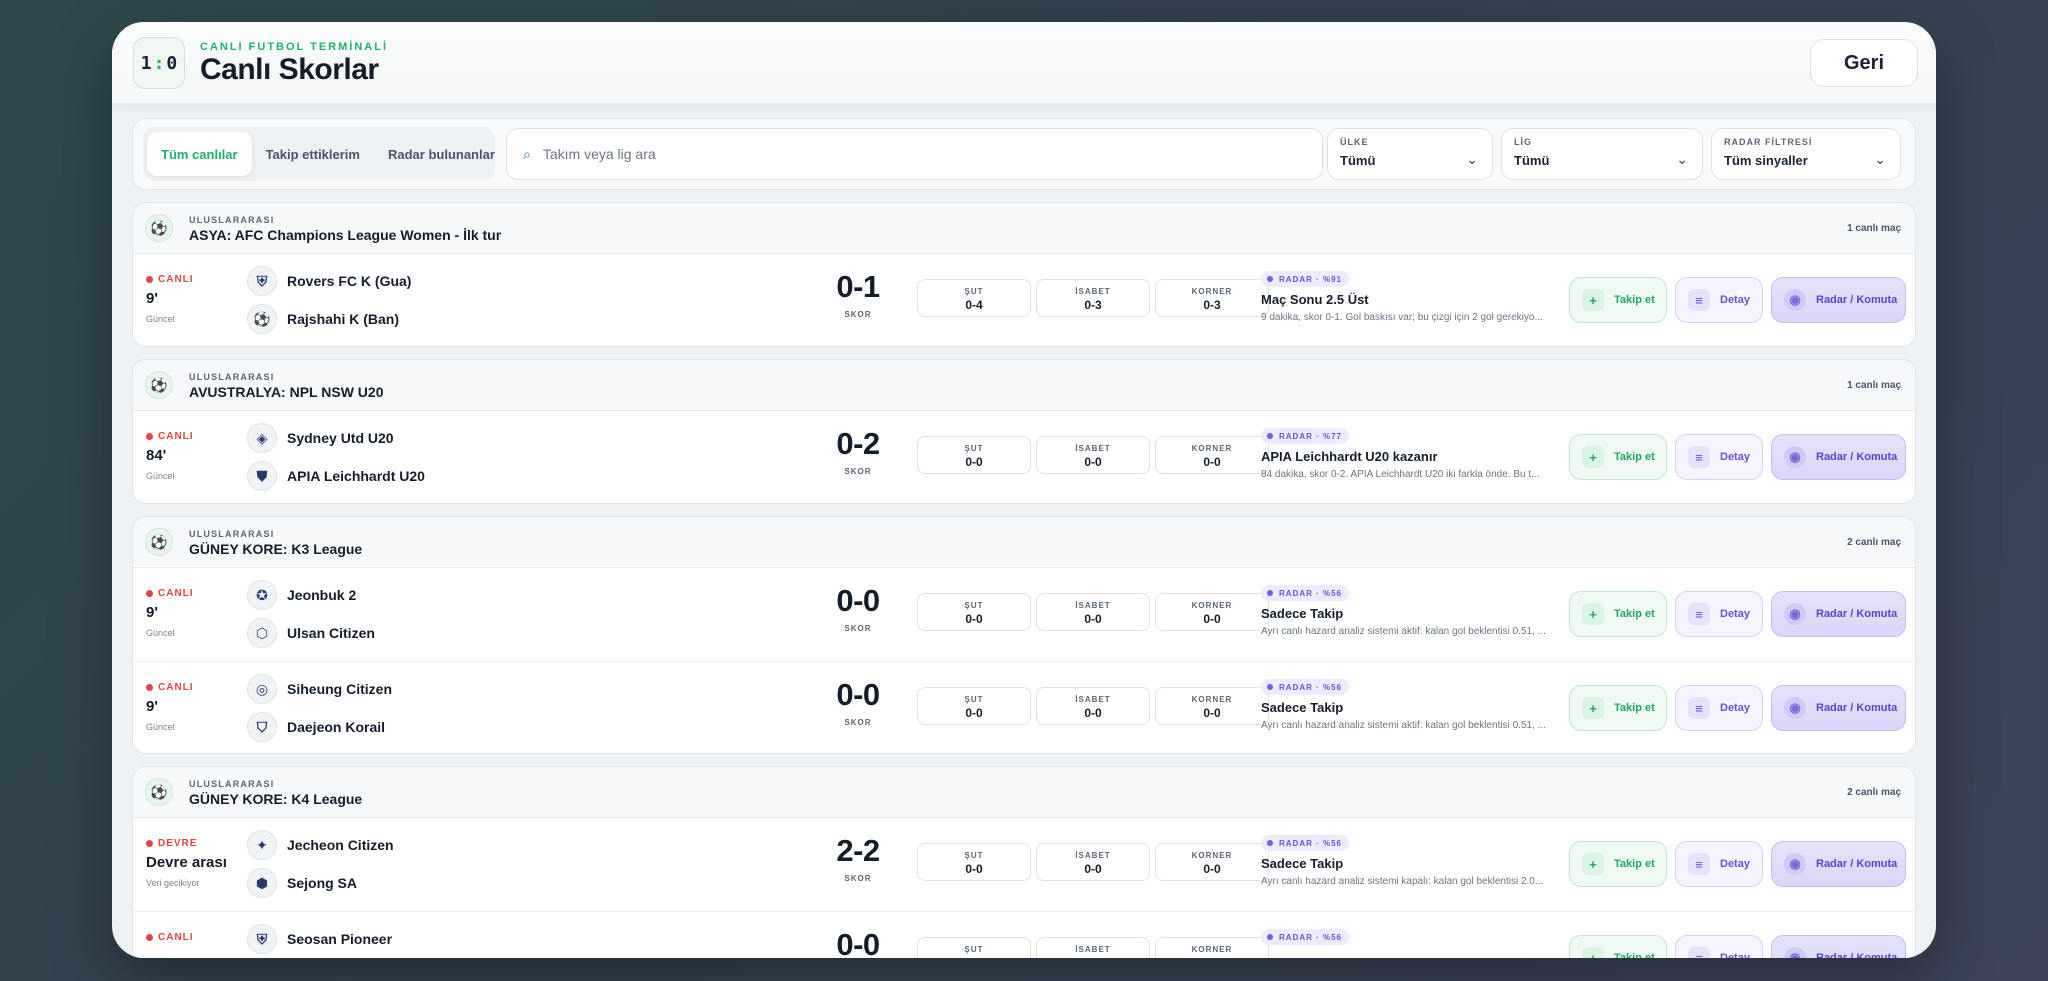 The image size is (2048, 981). Describe the element at coordinates (1532, 160) in the screenshot. I see `league-select-value: Tümü` at that location.